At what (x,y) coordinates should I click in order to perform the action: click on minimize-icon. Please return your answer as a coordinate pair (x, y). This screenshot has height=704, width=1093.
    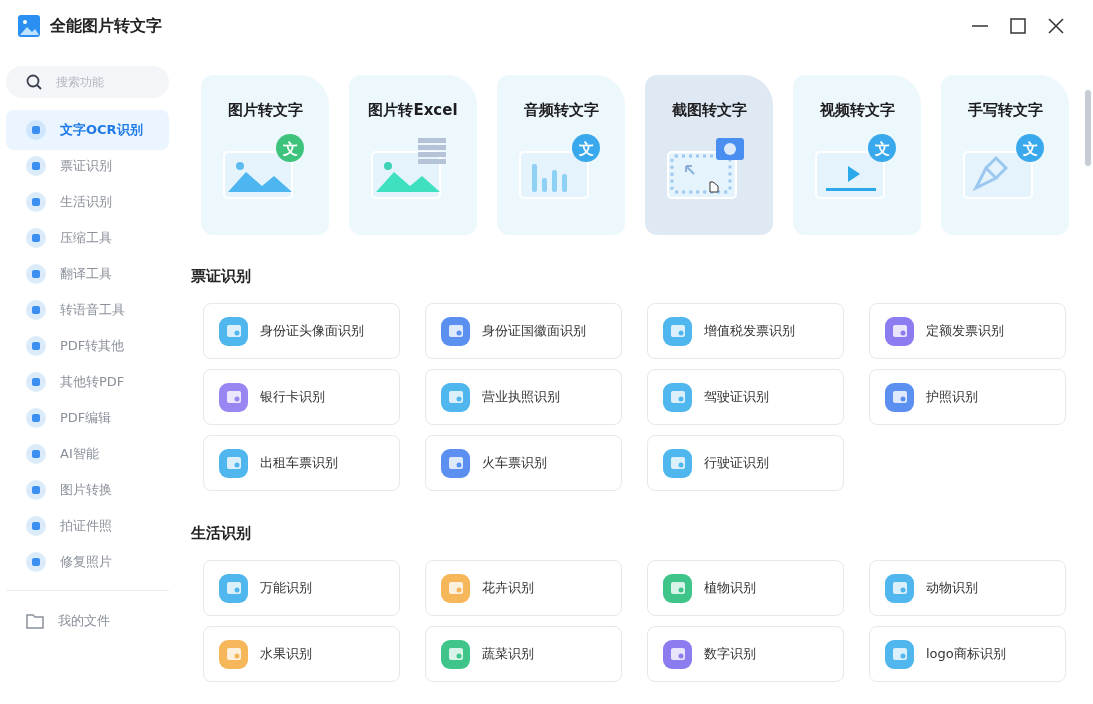
    Looking at the image, I should click on (980, 26).